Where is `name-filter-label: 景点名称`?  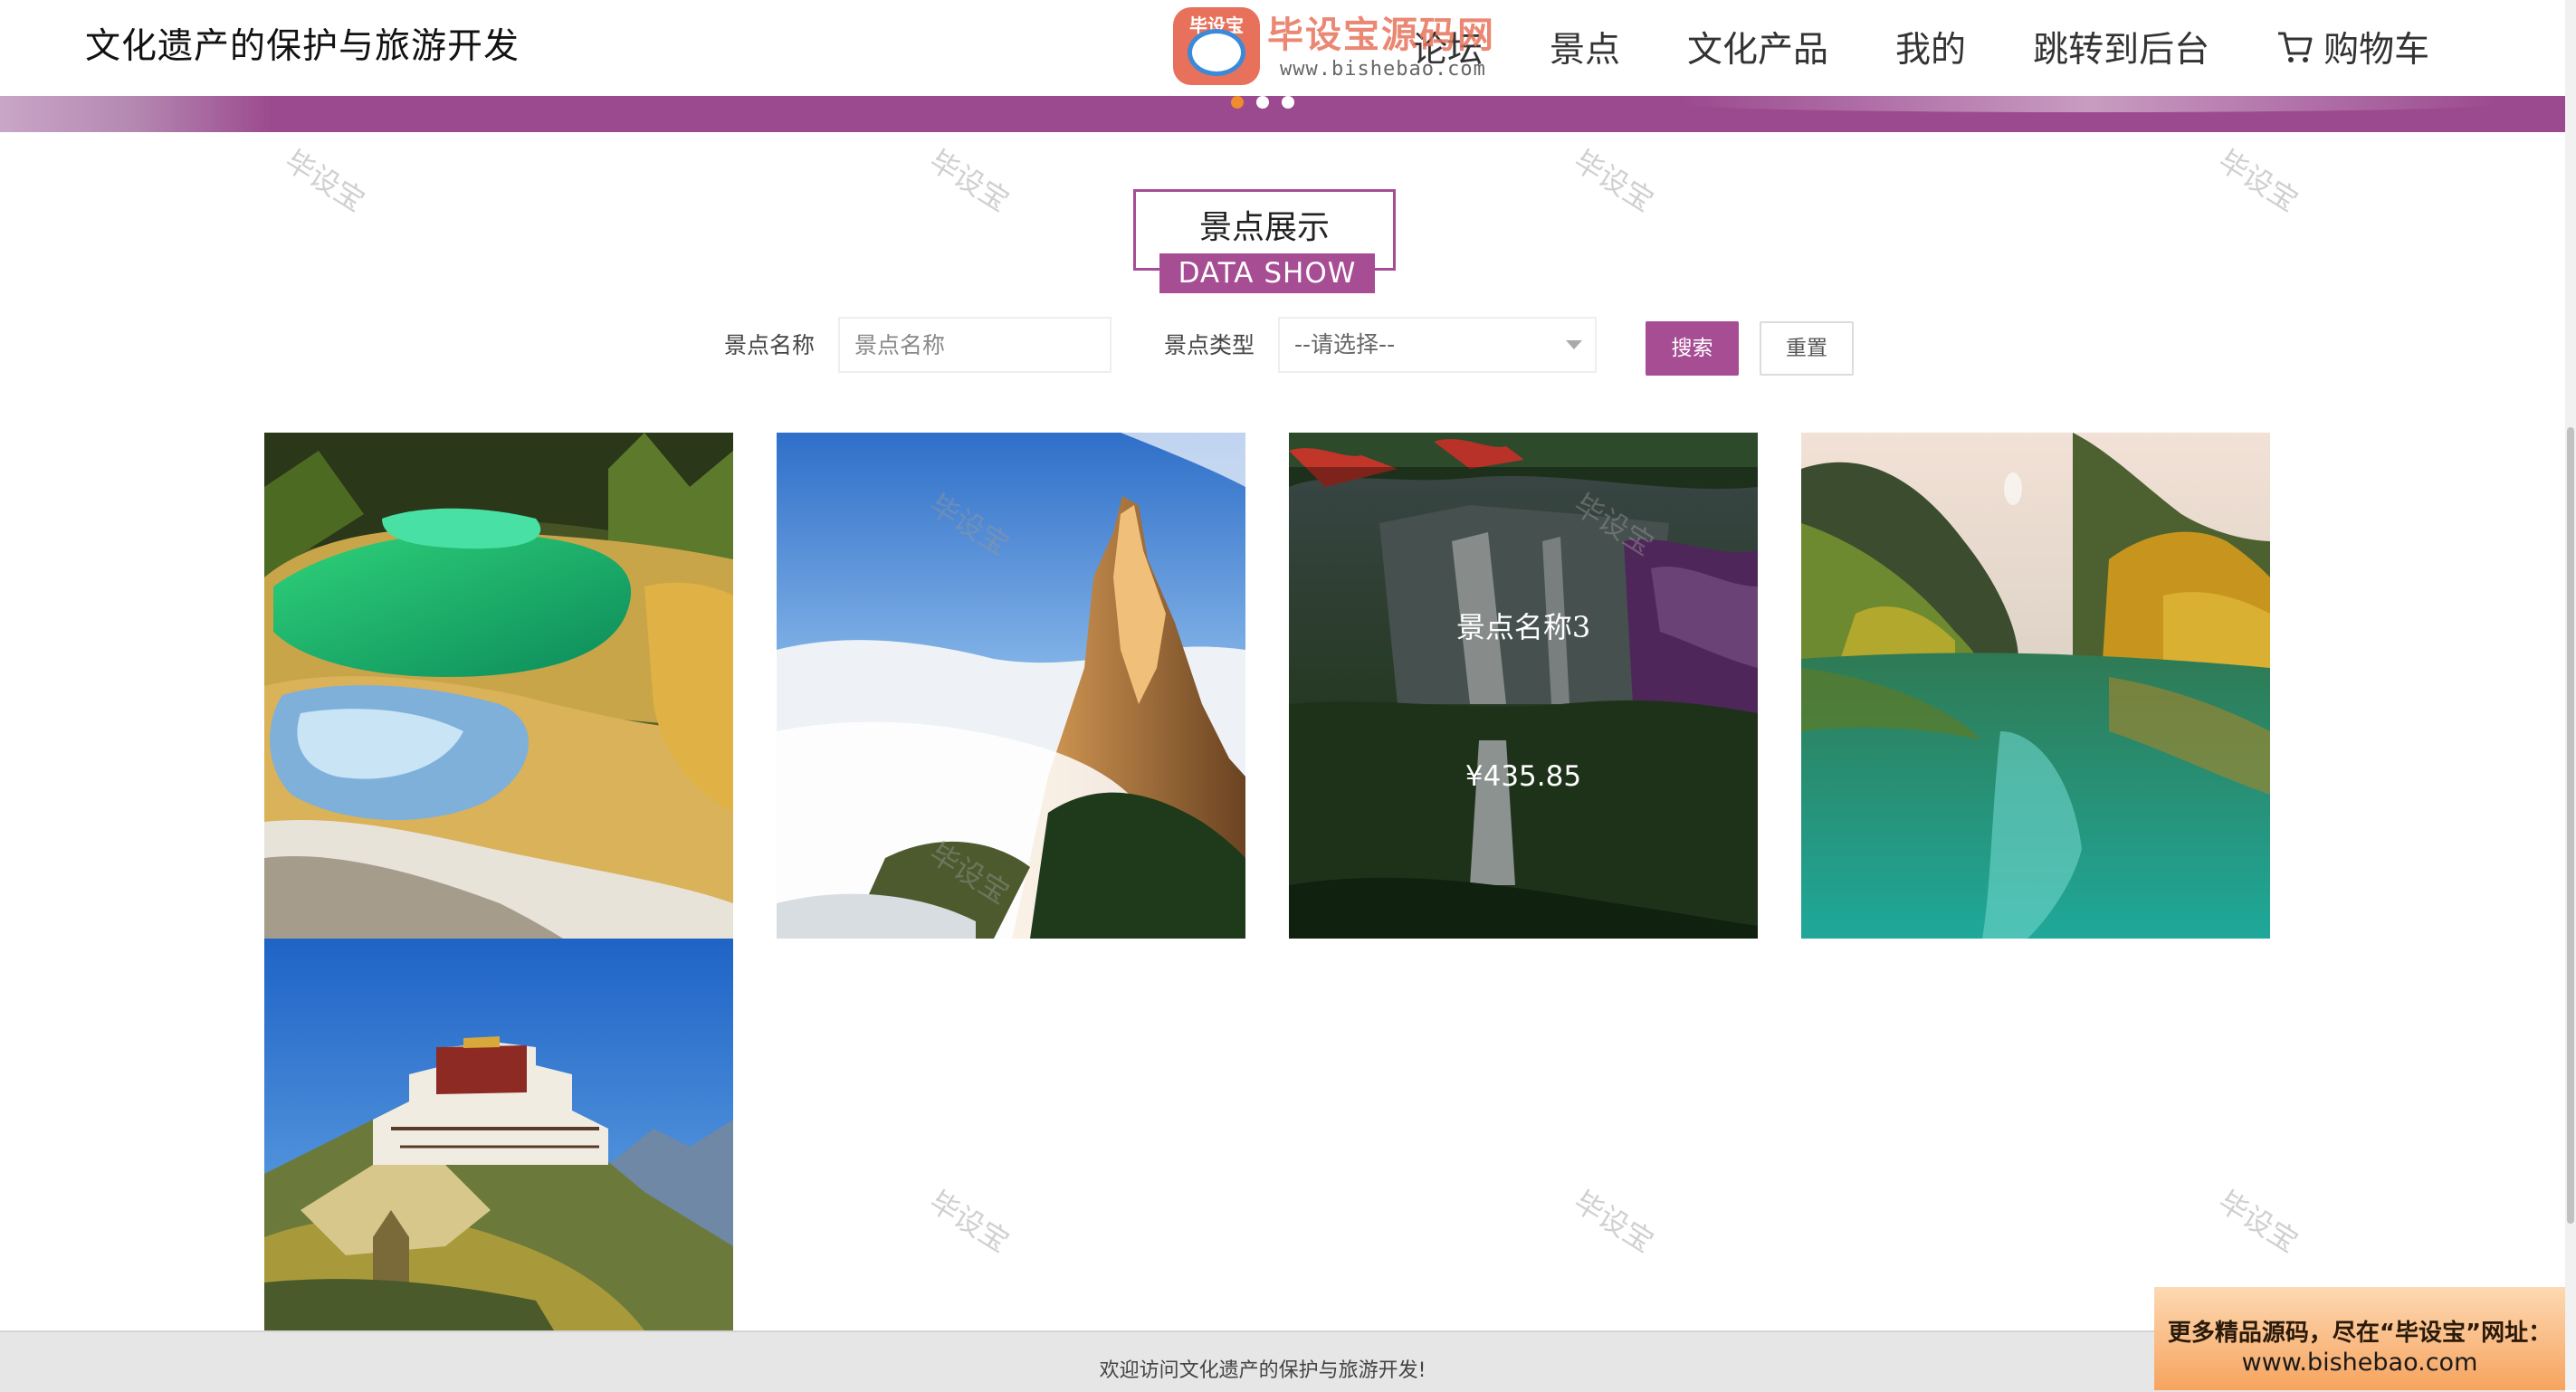 name-filter-label: 景点名称 is located at coordinates (770, 345).